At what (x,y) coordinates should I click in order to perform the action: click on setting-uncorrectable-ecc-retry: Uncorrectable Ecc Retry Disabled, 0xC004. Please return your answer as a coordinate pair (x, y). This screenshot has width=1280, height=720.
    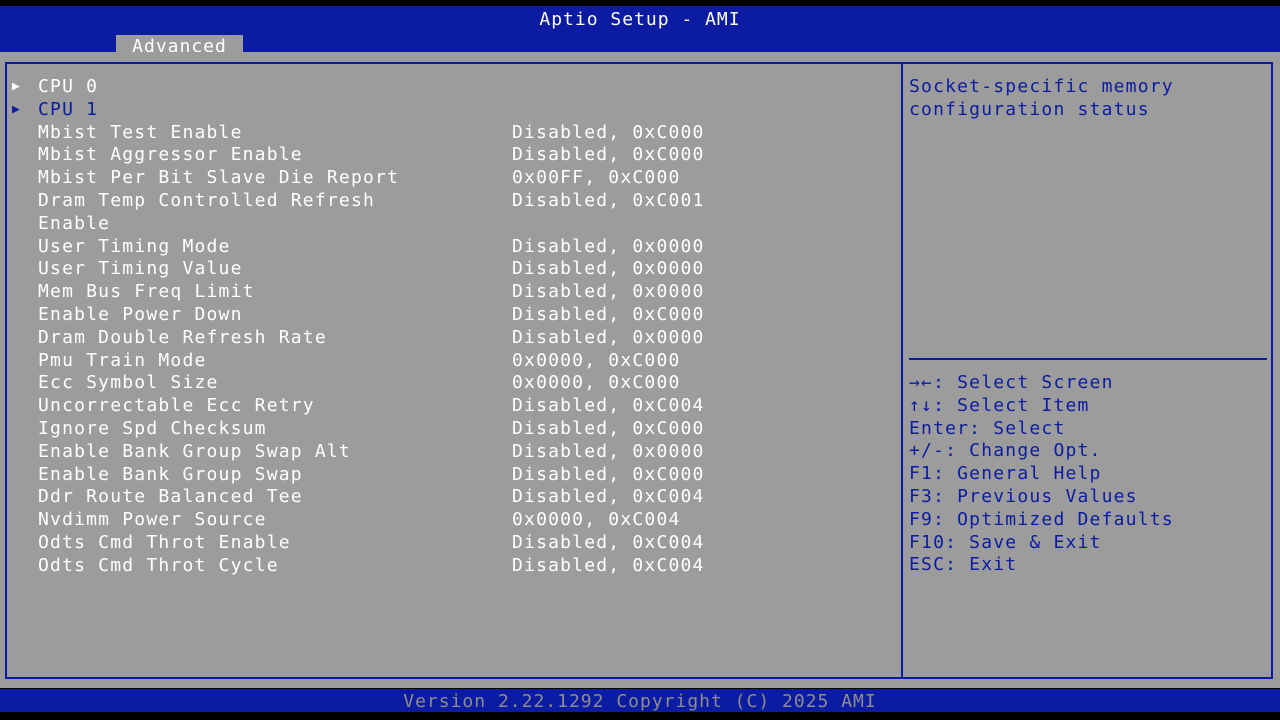
    Looking at the image, I should click on (450, 406).